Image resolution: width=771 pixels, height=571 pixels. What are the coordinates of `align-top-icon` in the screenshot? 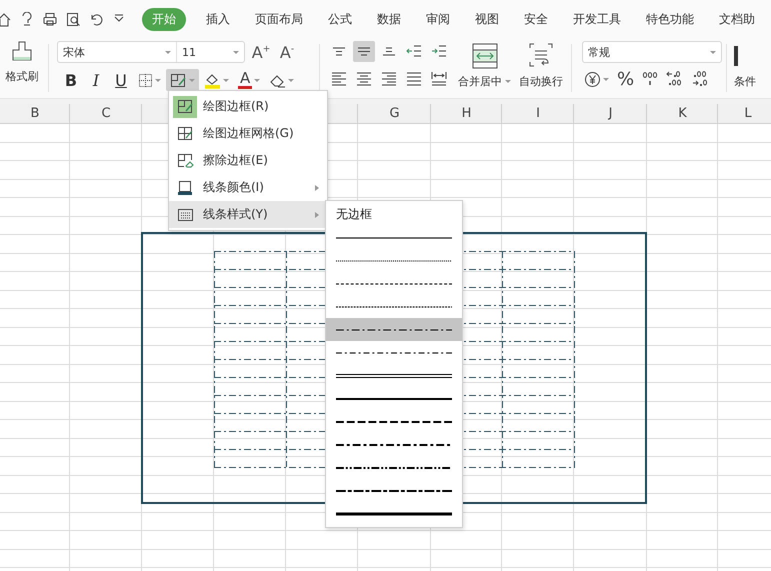 It's located at (339, 51).